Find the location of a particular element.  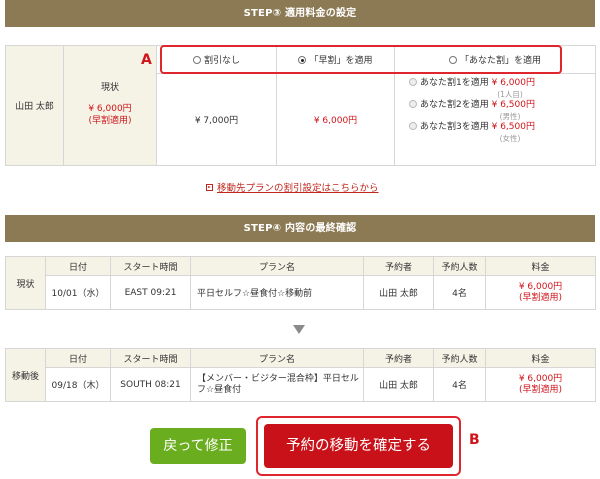

step4-title: STEP④ 内容の最終確認 is located at coordinates (300, 228).